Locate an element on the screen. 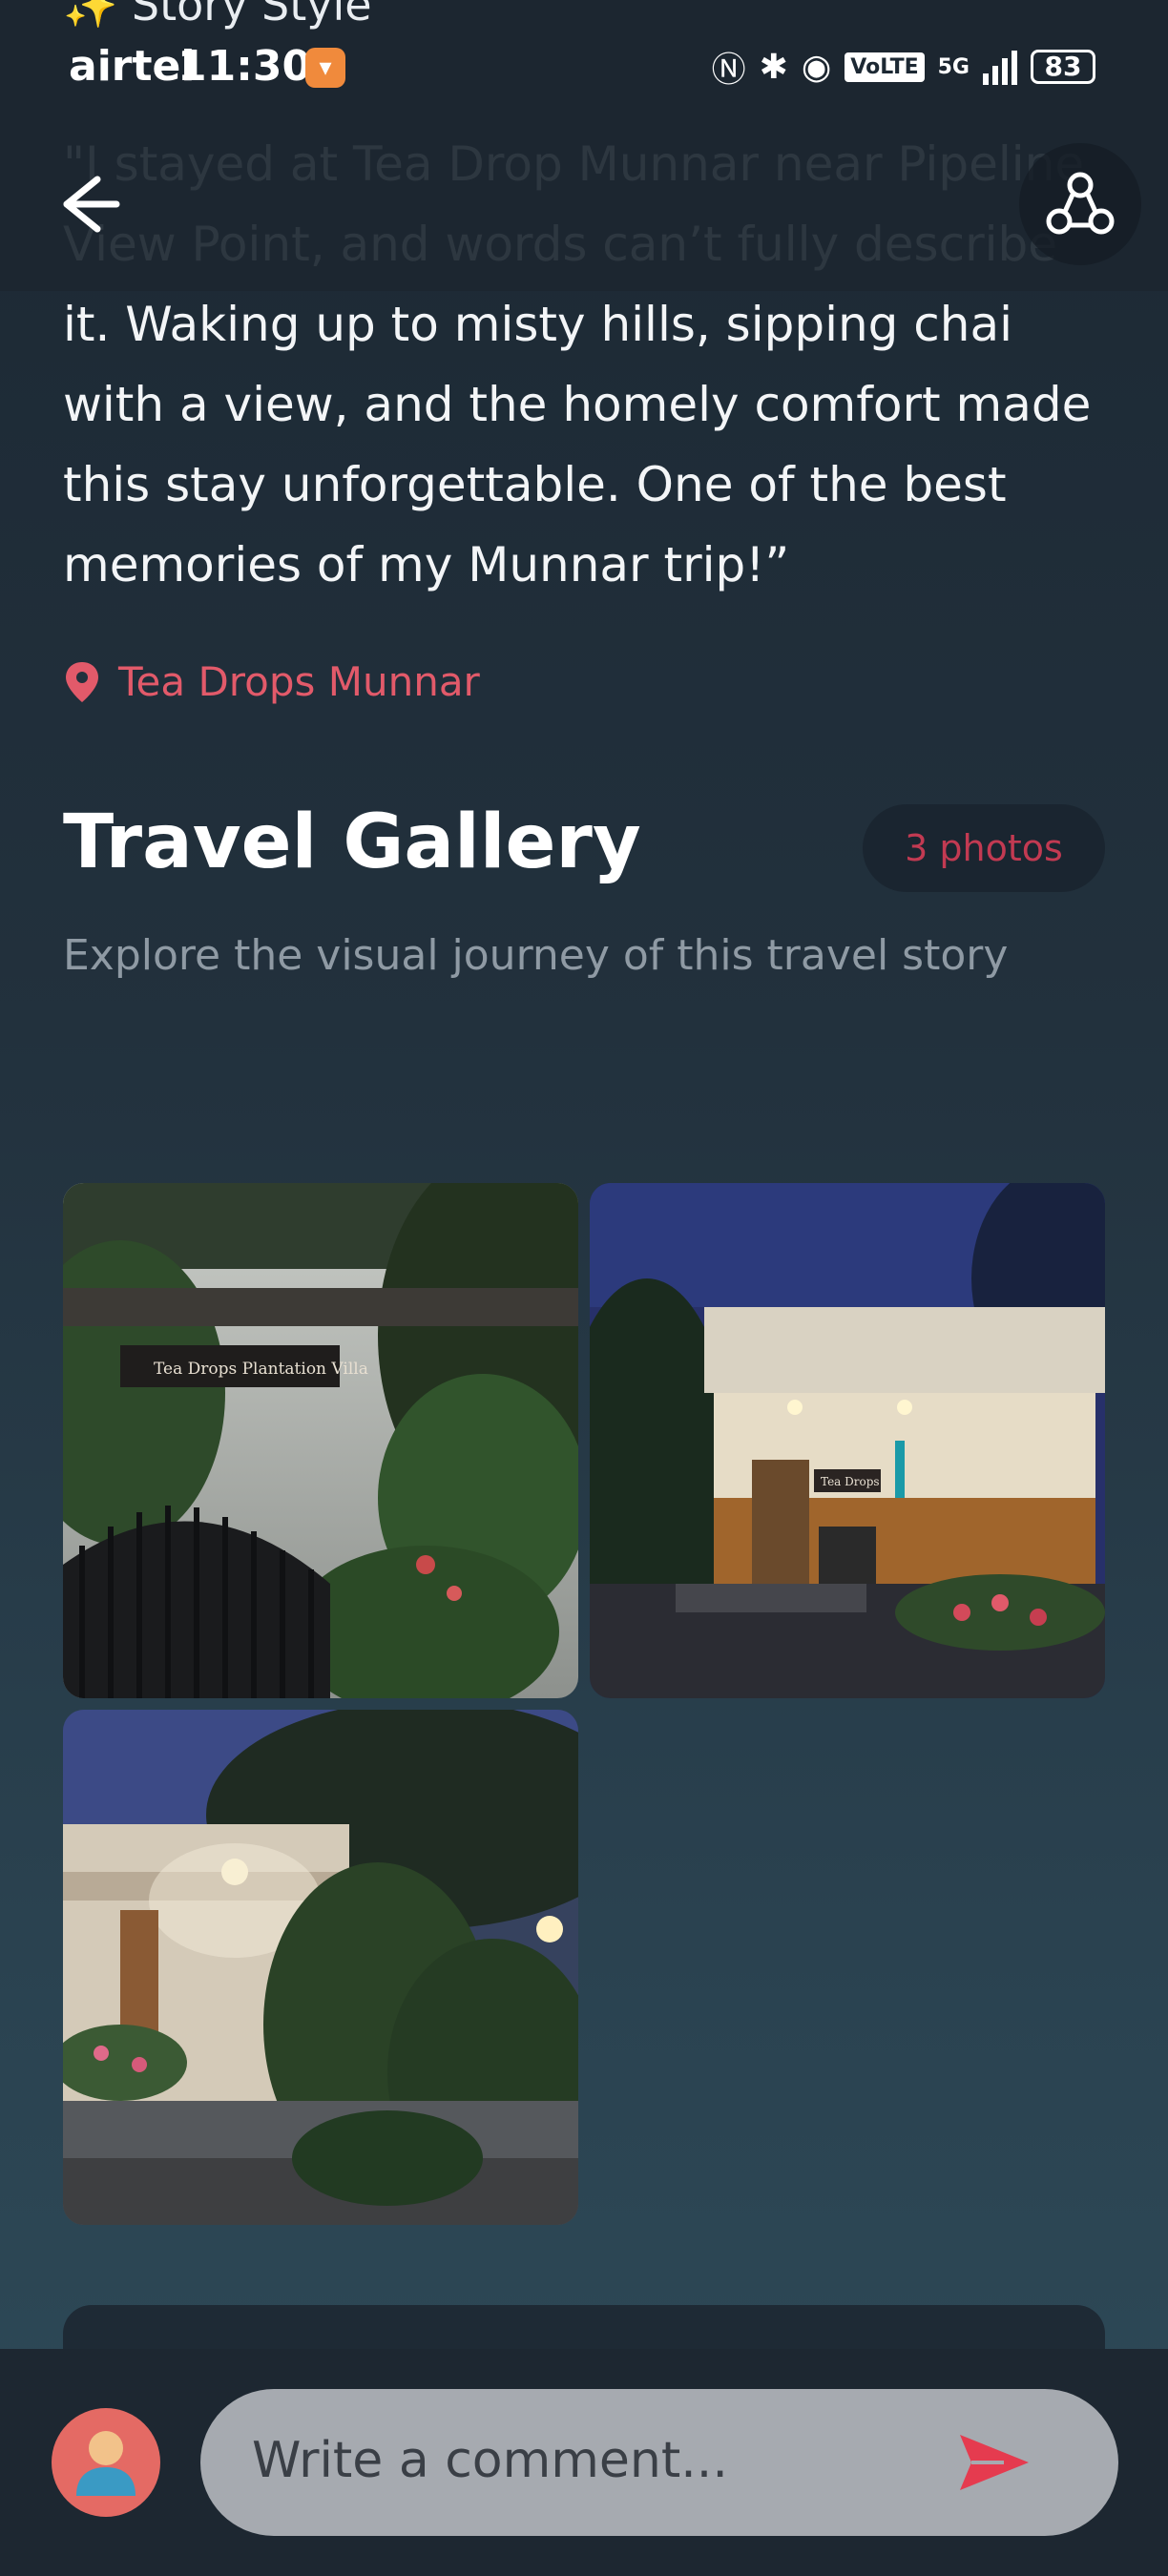 This screenshot has height=2576, width=1168. story-location: Tea Drops Munnar is located at coordinates (271, 681).